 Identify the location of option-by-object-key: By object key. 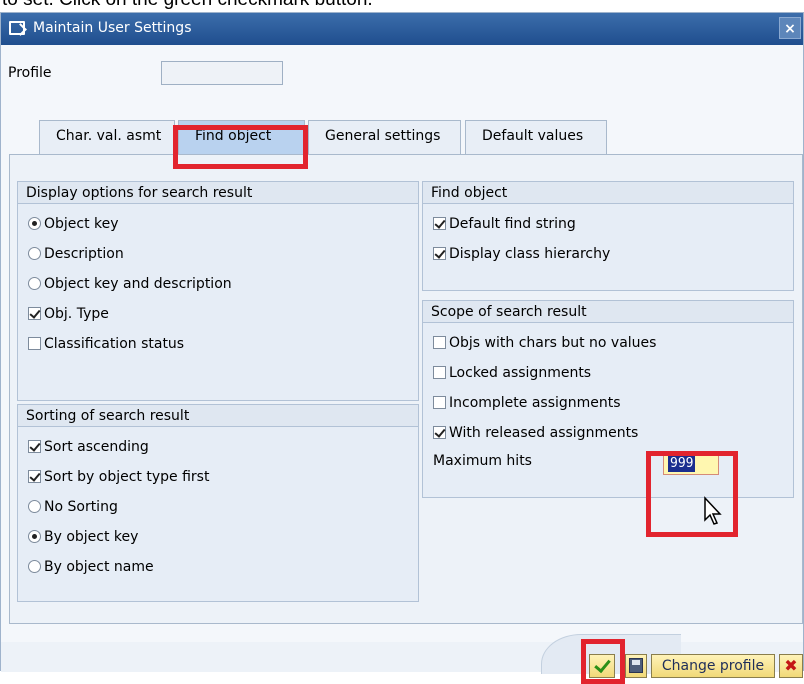
(83, 537).